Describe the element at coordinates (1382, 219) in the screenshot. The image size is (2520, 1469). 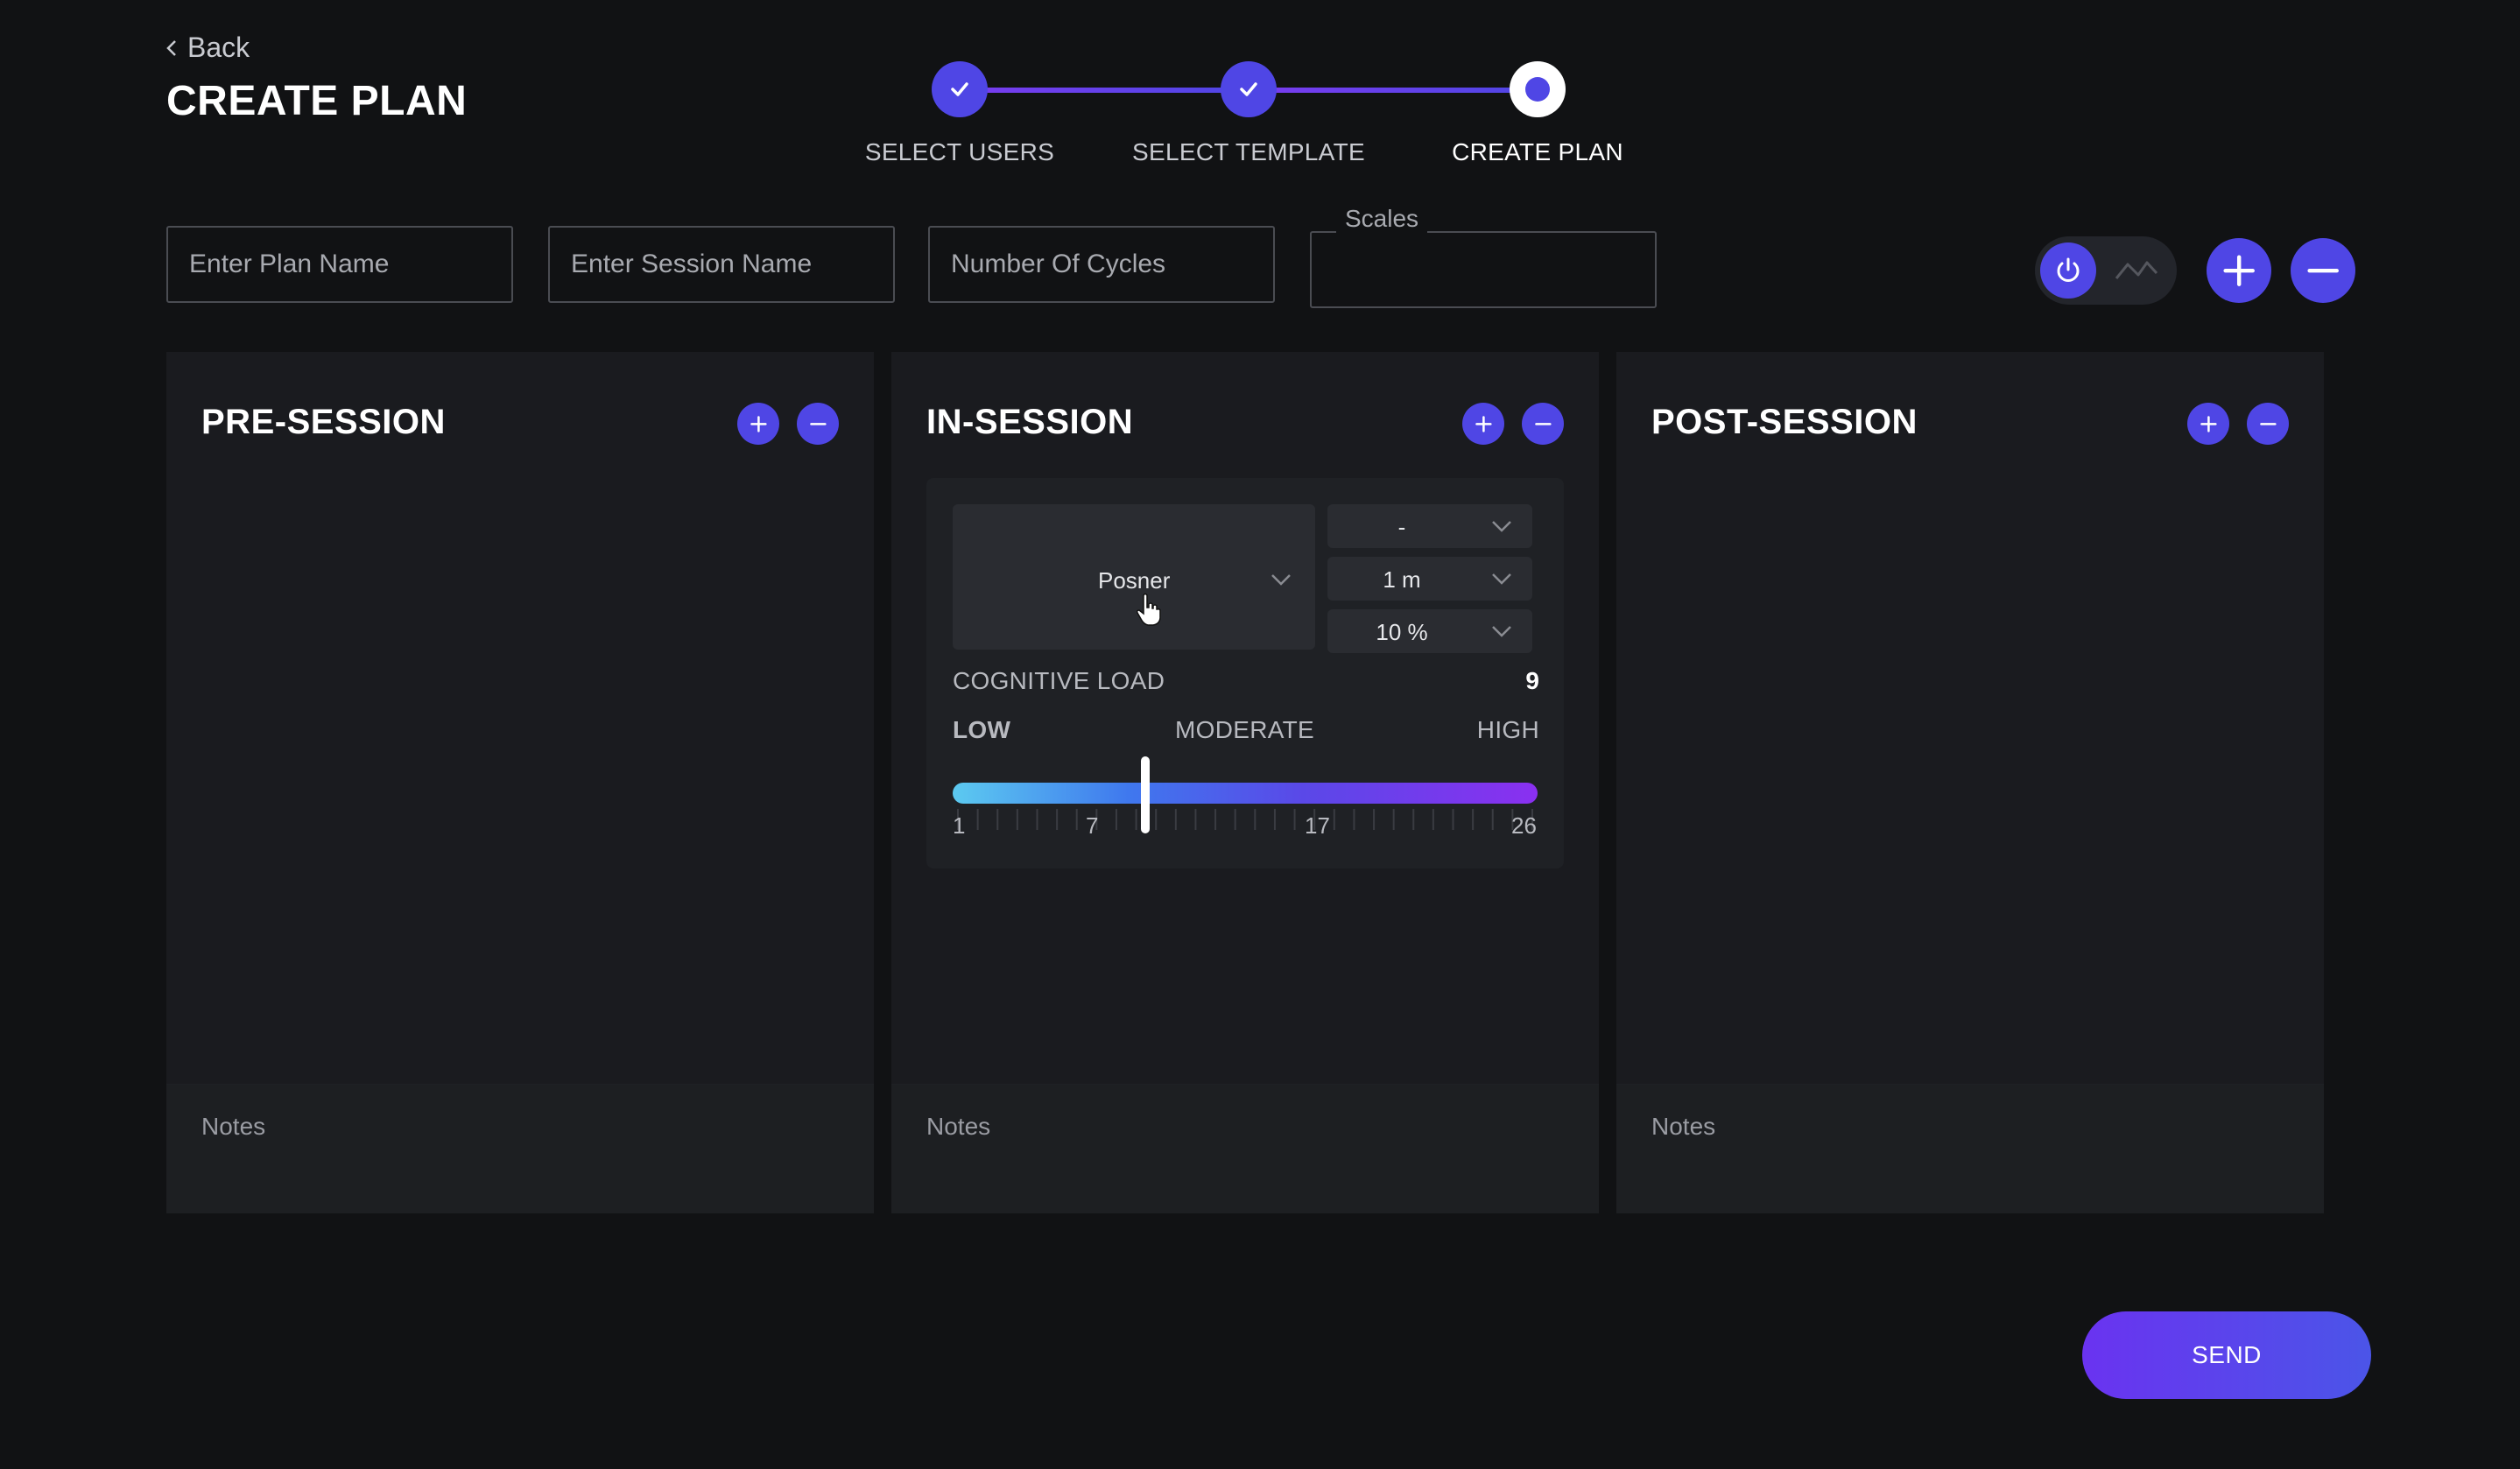
I see `scales-label: Scales` at that location.